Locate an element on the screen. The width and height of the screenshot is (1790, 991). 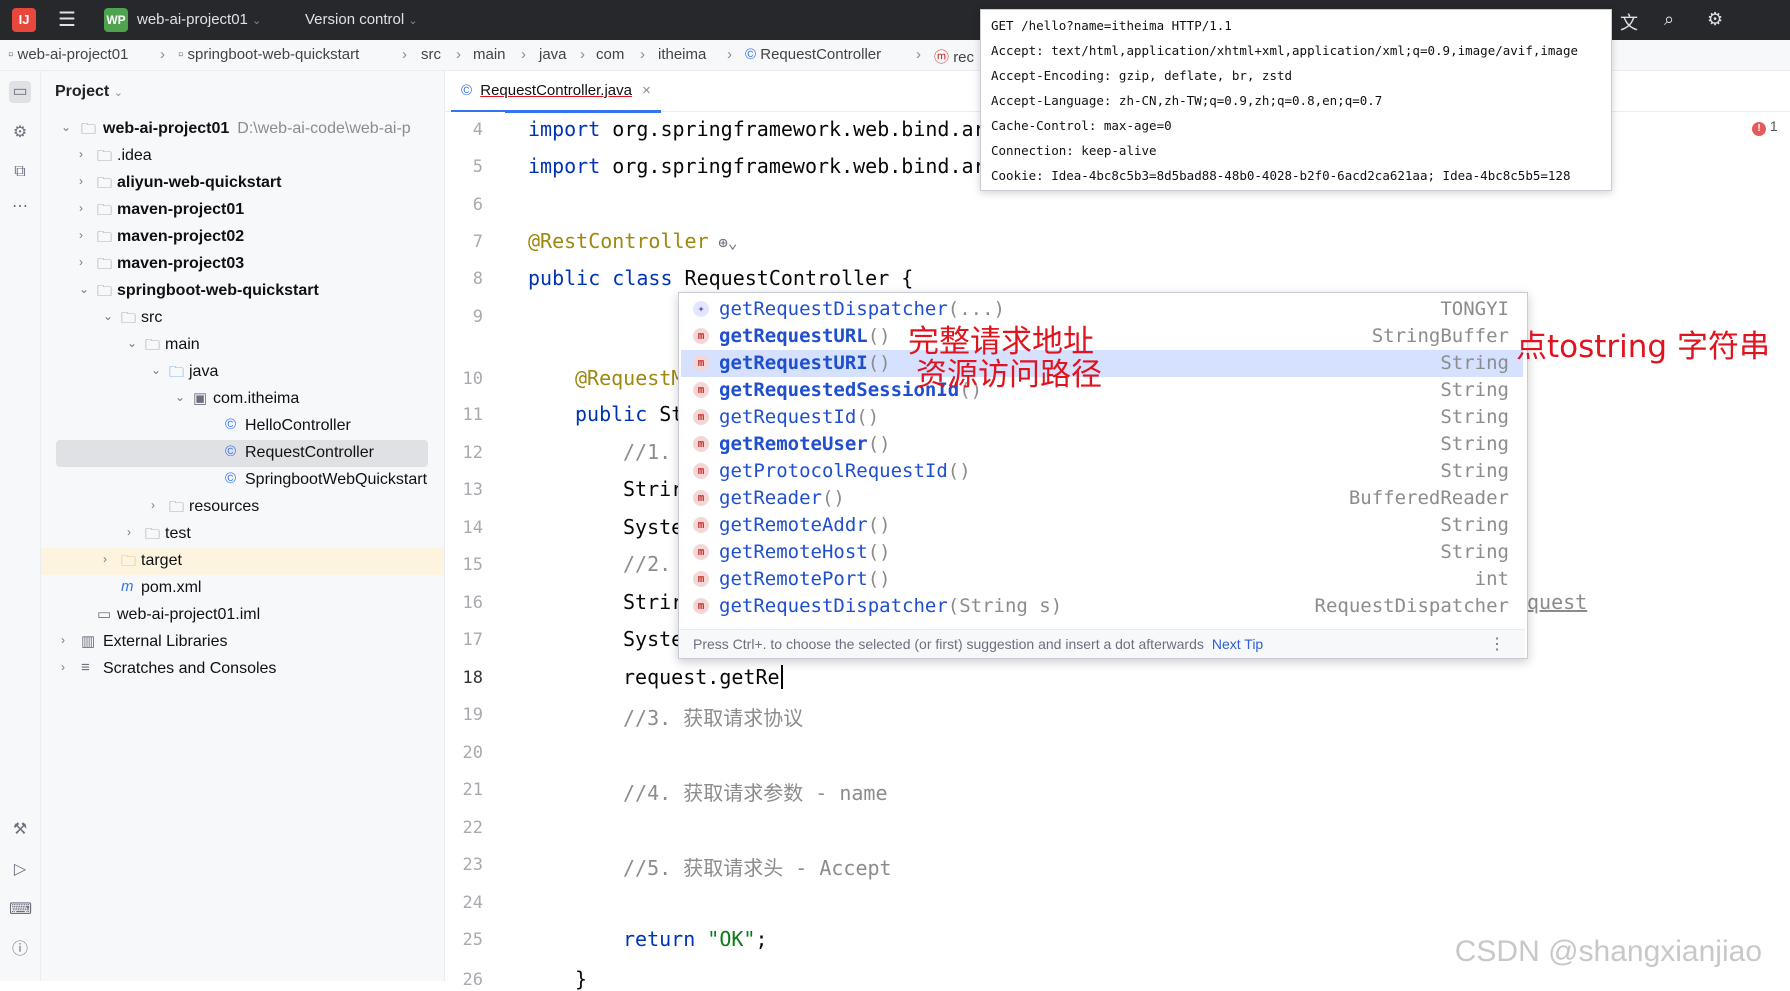
tree-item-label: com.itheima is located at coordinates (256, 398).